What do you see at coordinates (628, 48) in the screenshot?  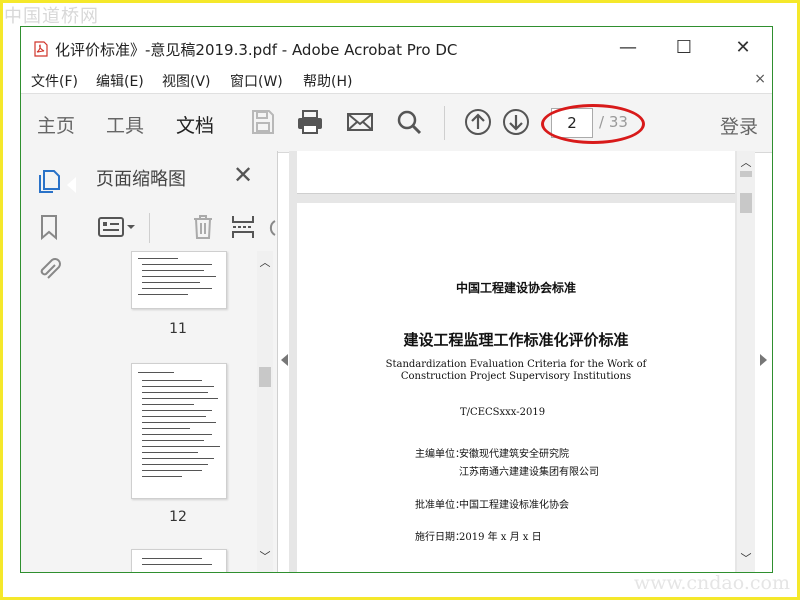 I see `minimize-button: —` at bounding box center [628, 48].